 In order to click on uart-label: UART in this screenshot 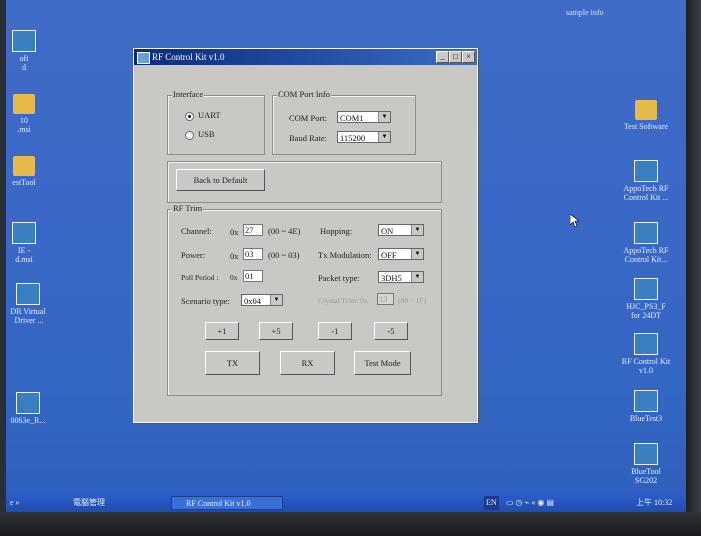, I will do `click(209, 115)`.